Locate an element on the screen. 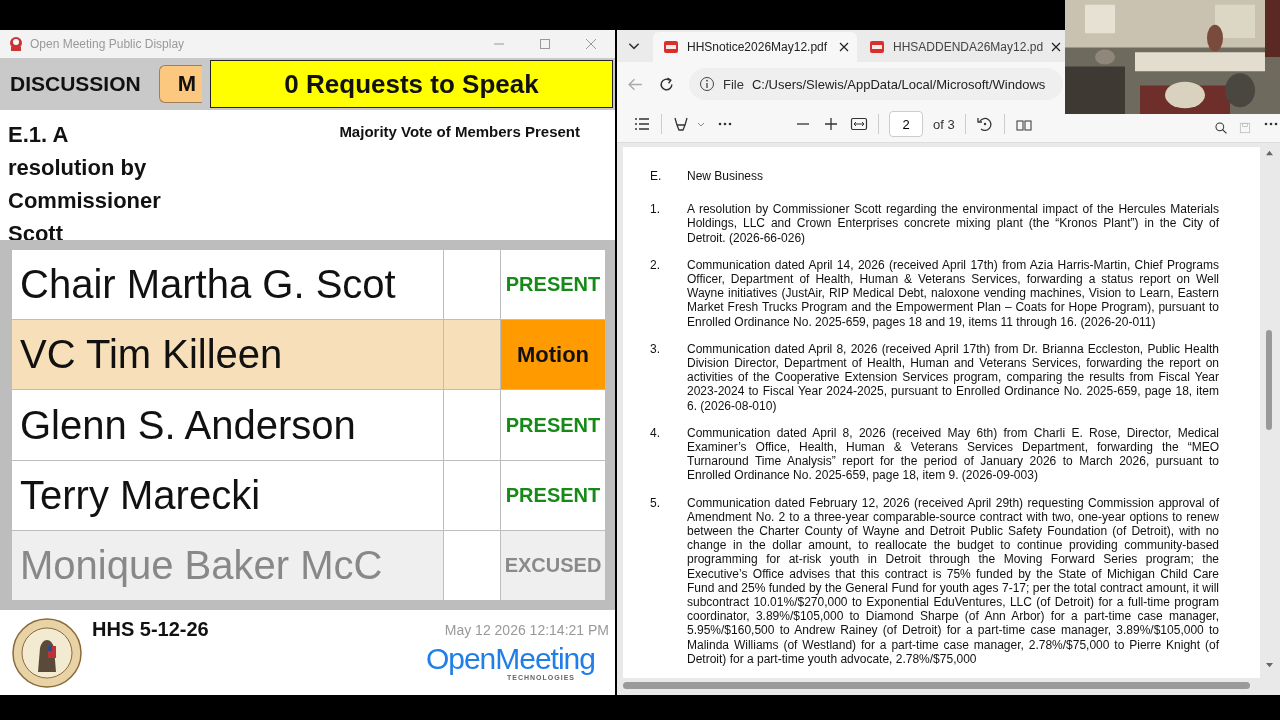 The image size is (1280, 720). member-status: Motion is located at coordinates (553, 355).